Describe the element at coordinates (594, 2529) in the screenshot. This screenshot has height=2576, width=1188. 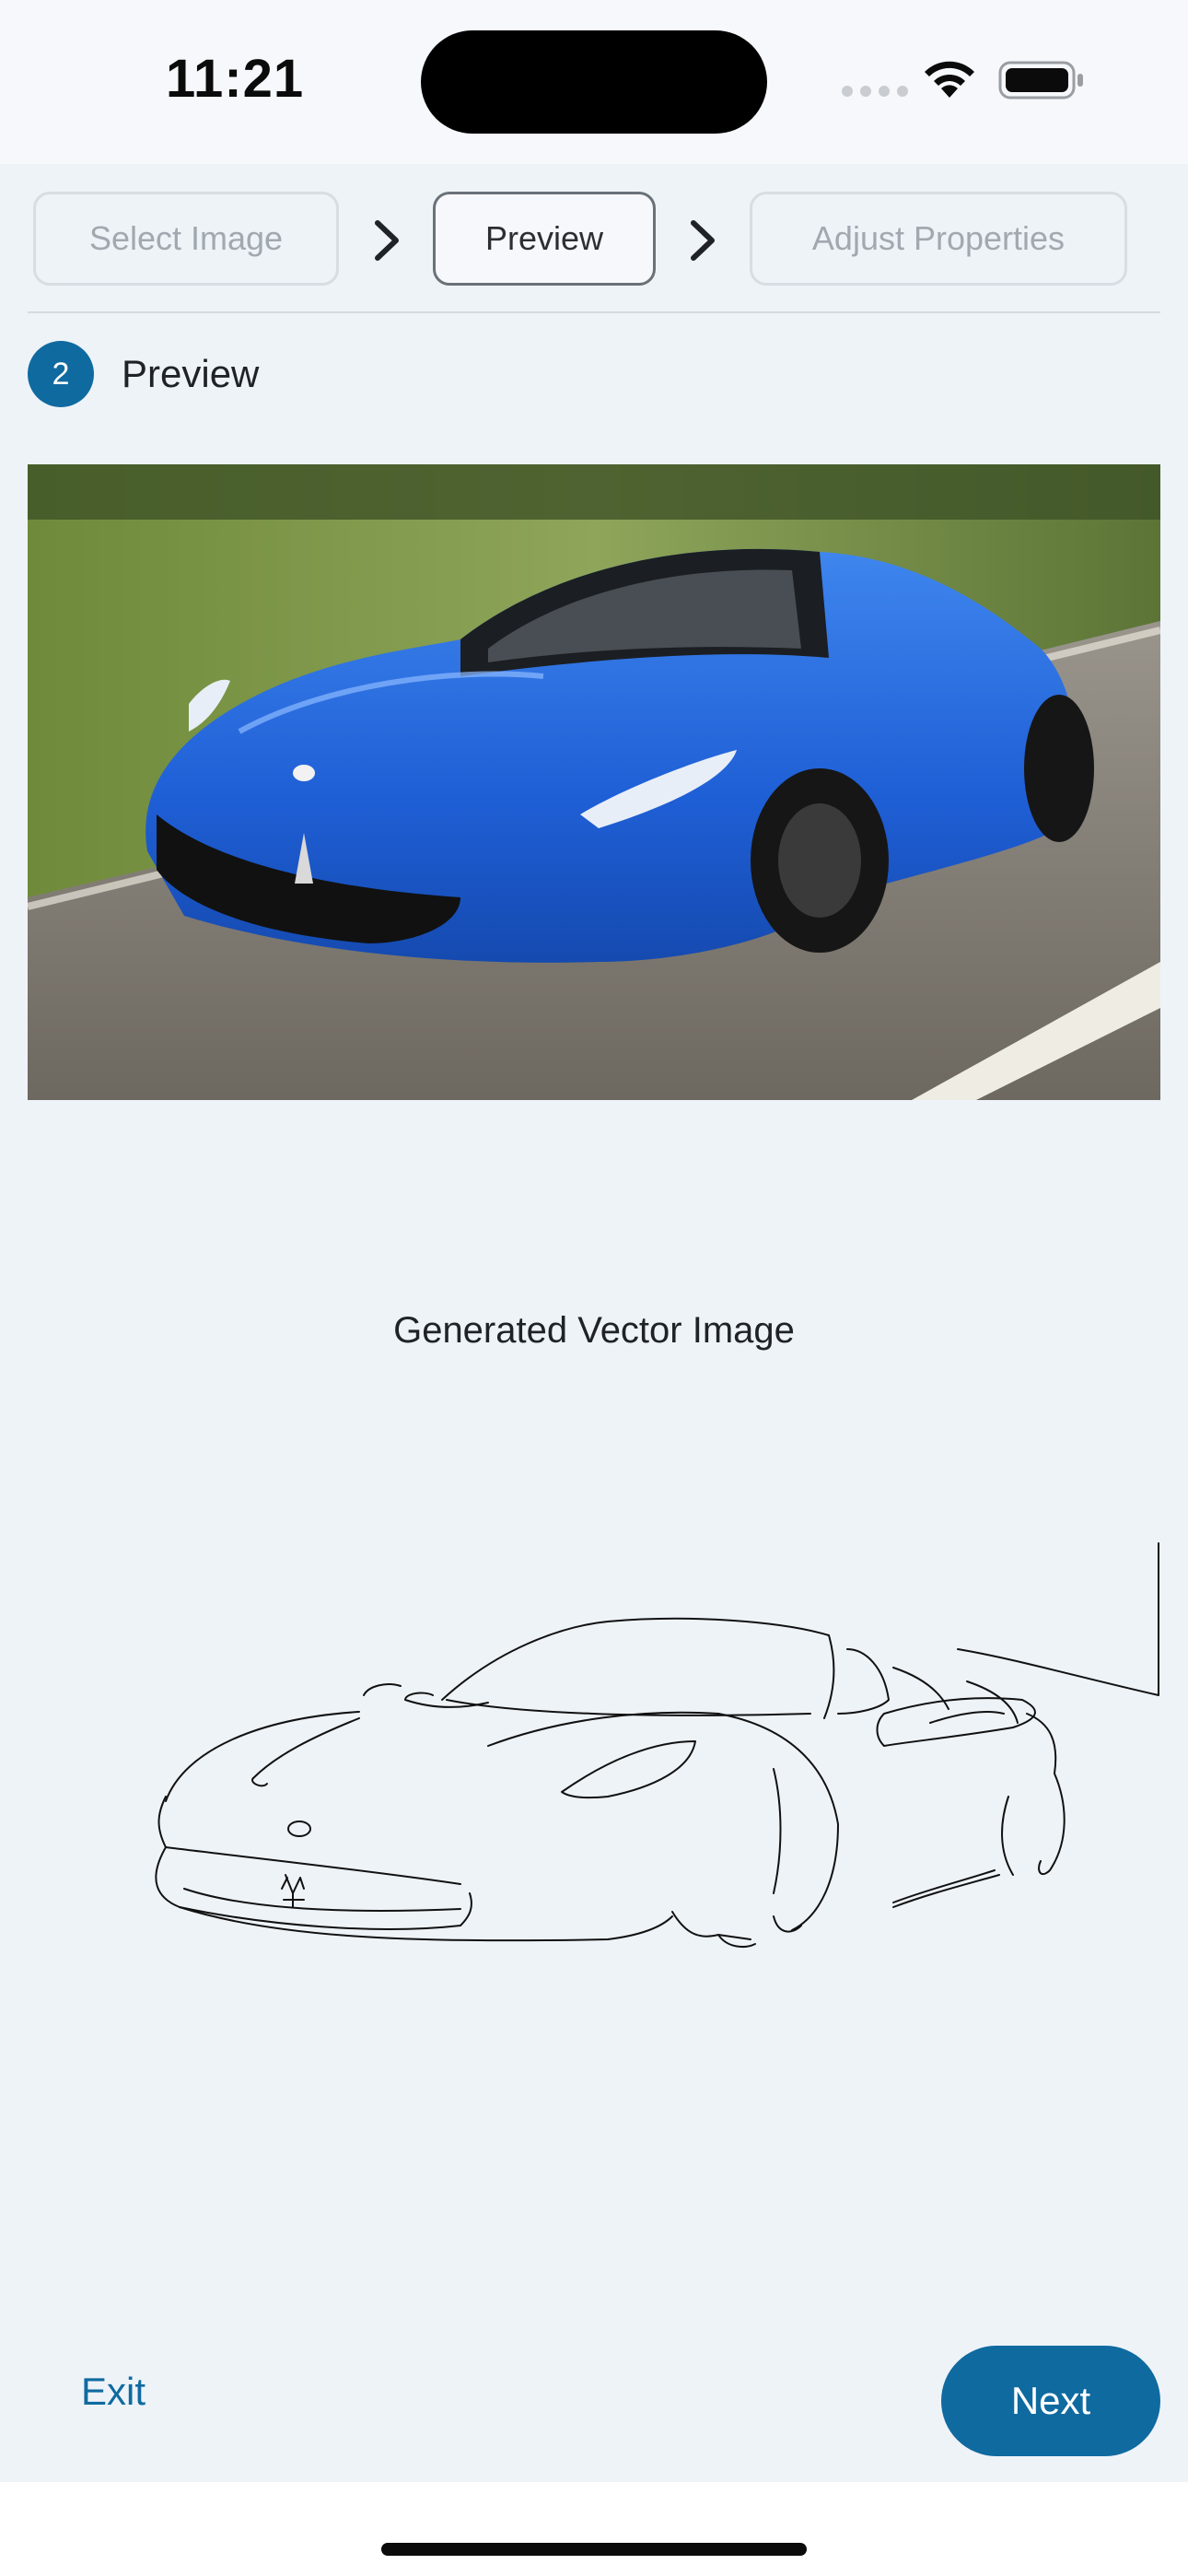
I see `home-bar-area` at that location.